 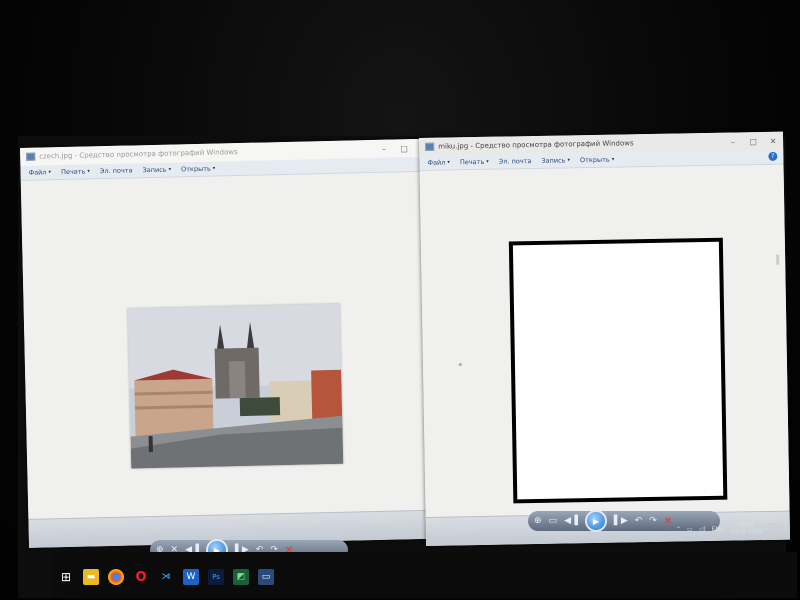 I want to click on system-tray: ⌃ ▭ ◁) ENG 19:22 13.08.2019 2, so click(x=728, y=529).